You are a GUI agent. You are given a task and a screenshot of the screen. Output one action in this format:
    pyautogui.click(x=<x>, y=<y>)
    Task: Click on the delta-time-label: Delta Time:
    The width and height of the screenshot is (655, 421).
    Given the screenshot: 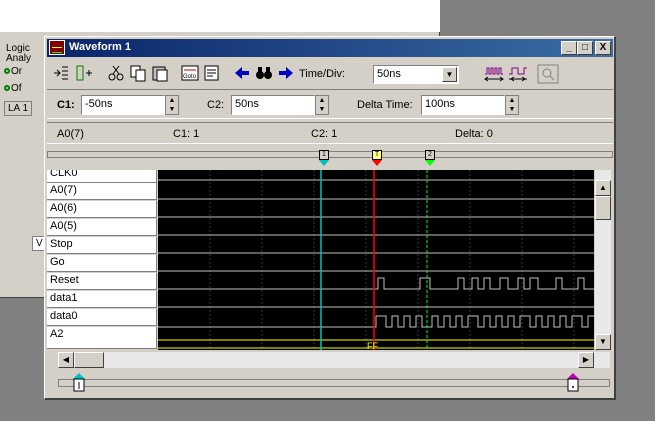 What is the action you would take?
    pyautogui.click(x=385, y=105)
    